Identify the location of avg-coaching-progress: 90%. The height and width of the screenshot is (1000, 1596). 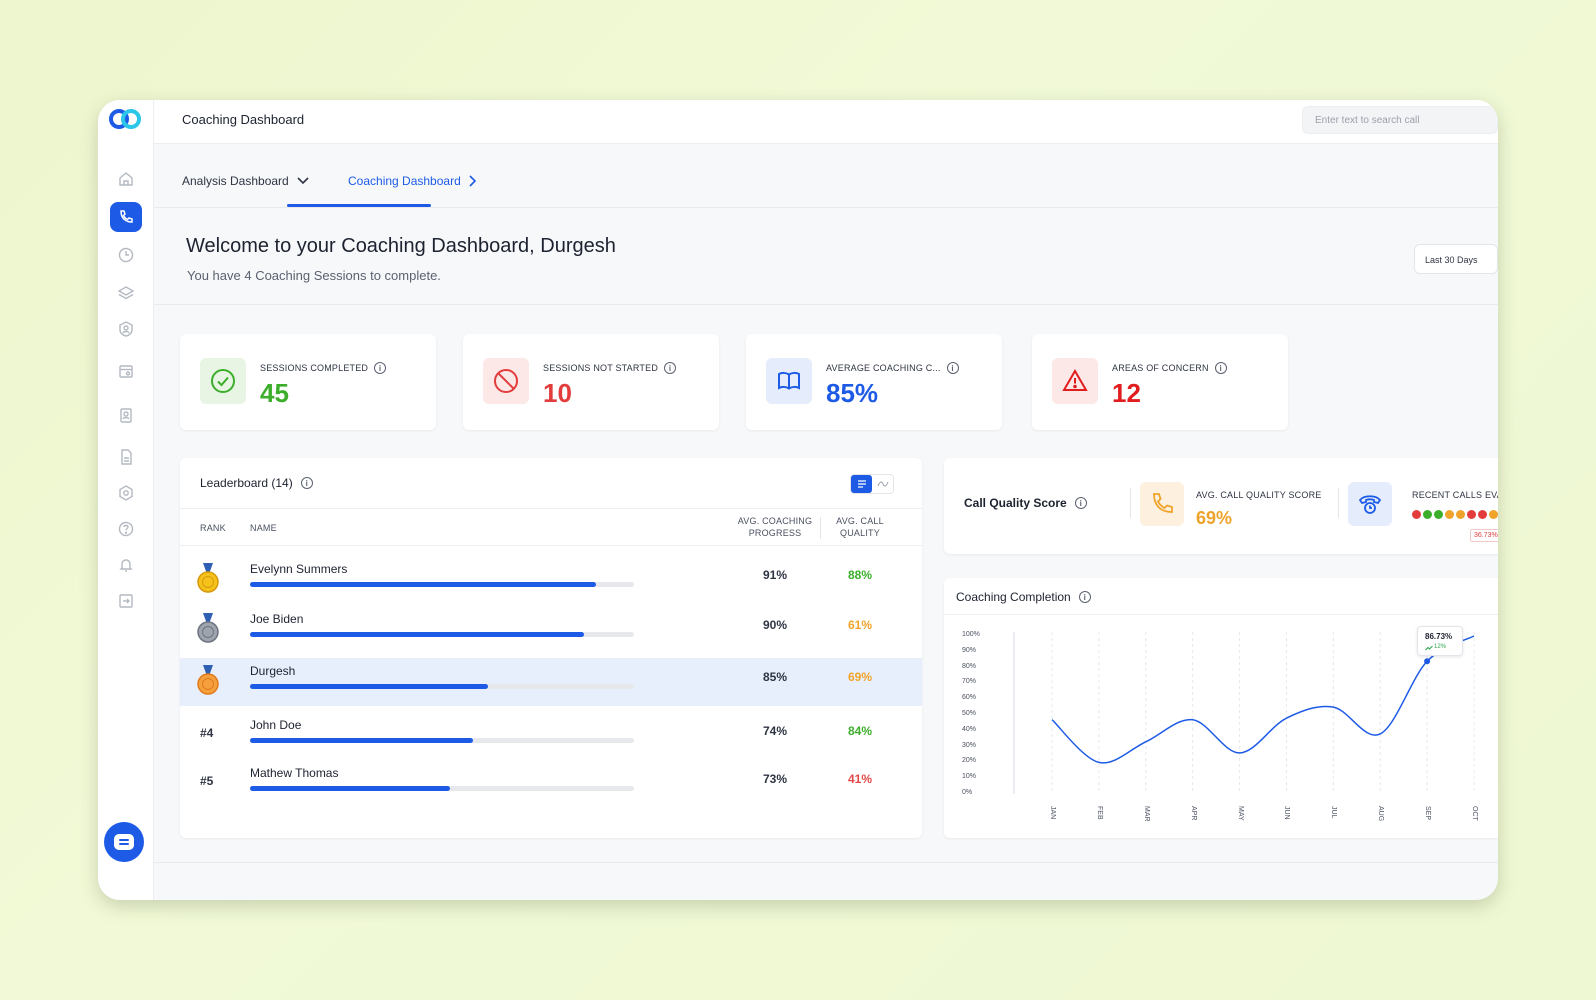
(775, 625).